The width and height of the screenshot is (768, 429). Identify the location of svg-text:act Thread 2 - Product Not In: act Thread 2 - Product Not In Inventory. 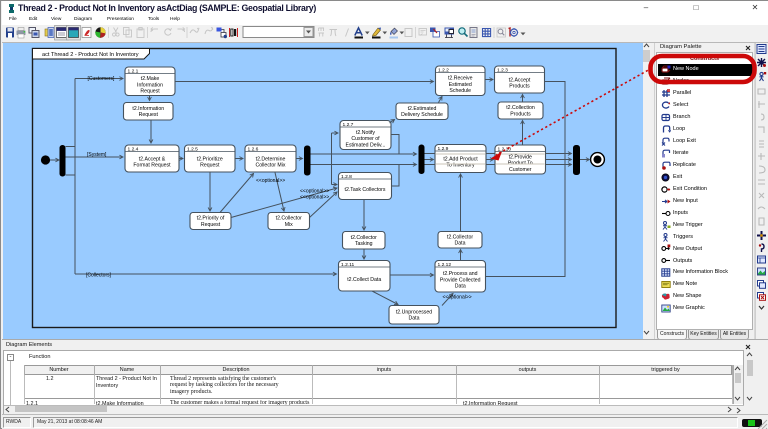
(90, 55).